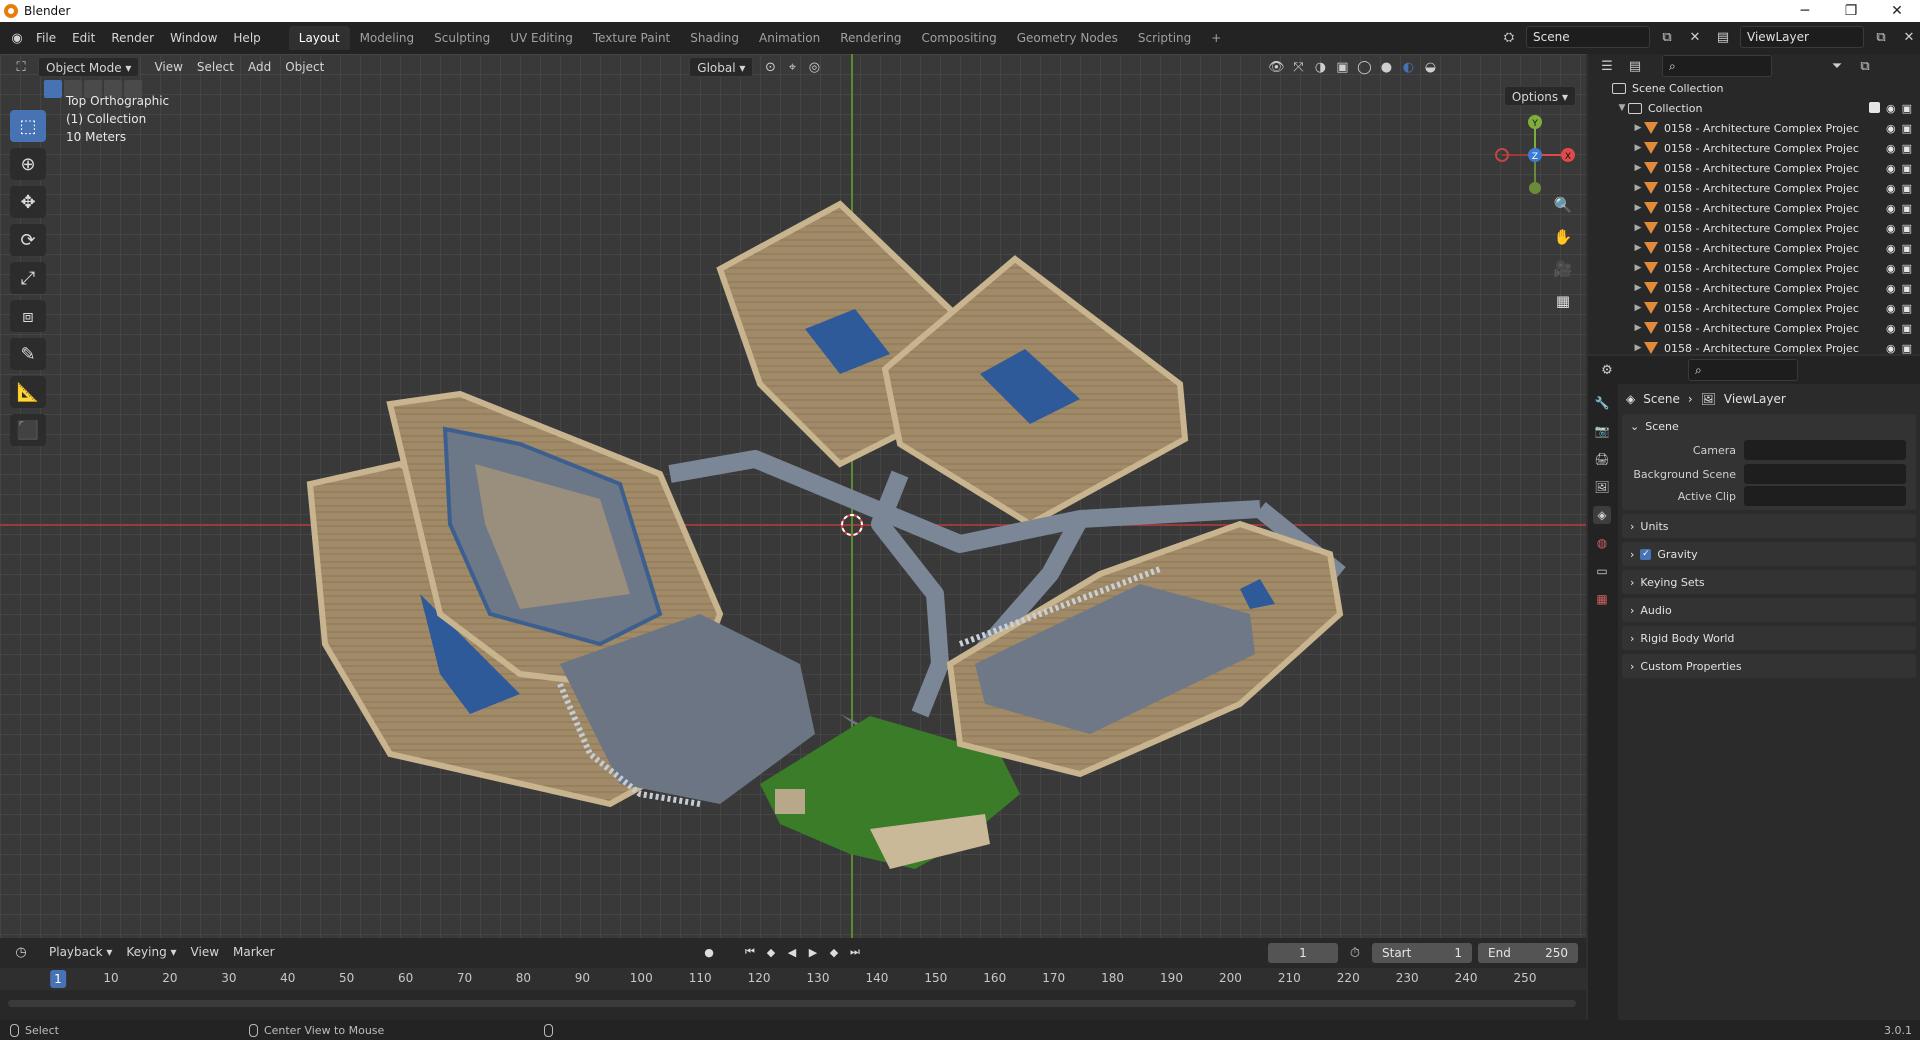  I want to click on view-layer-tab-icon: 🖼, so click(1602, 487).